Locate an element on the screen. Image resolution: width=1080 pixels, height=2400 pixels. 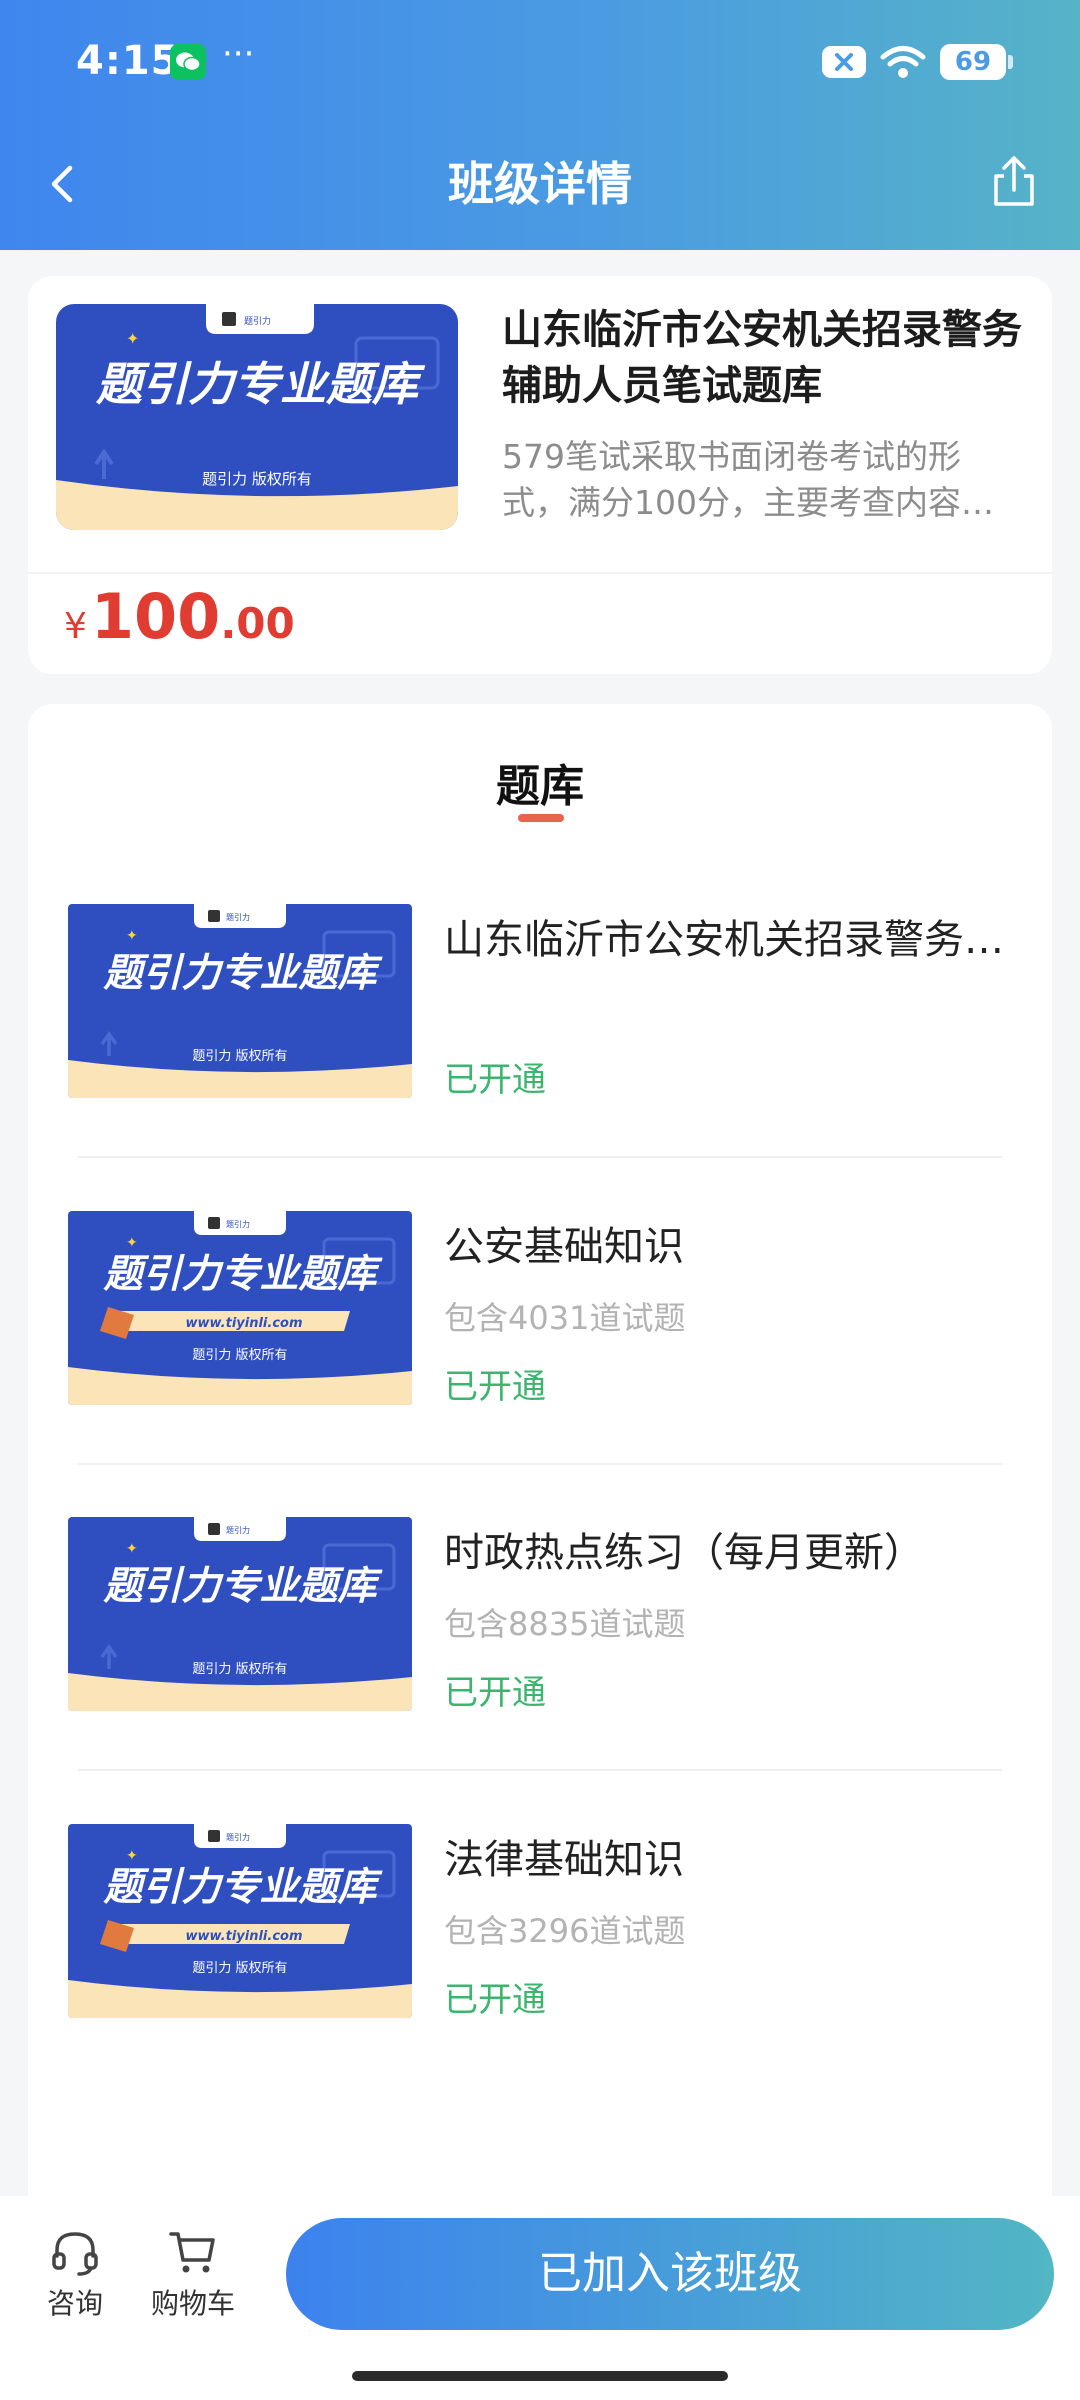
app-header: 4:15 ··· 69 班级详情 is located at coordinates (540, 125).